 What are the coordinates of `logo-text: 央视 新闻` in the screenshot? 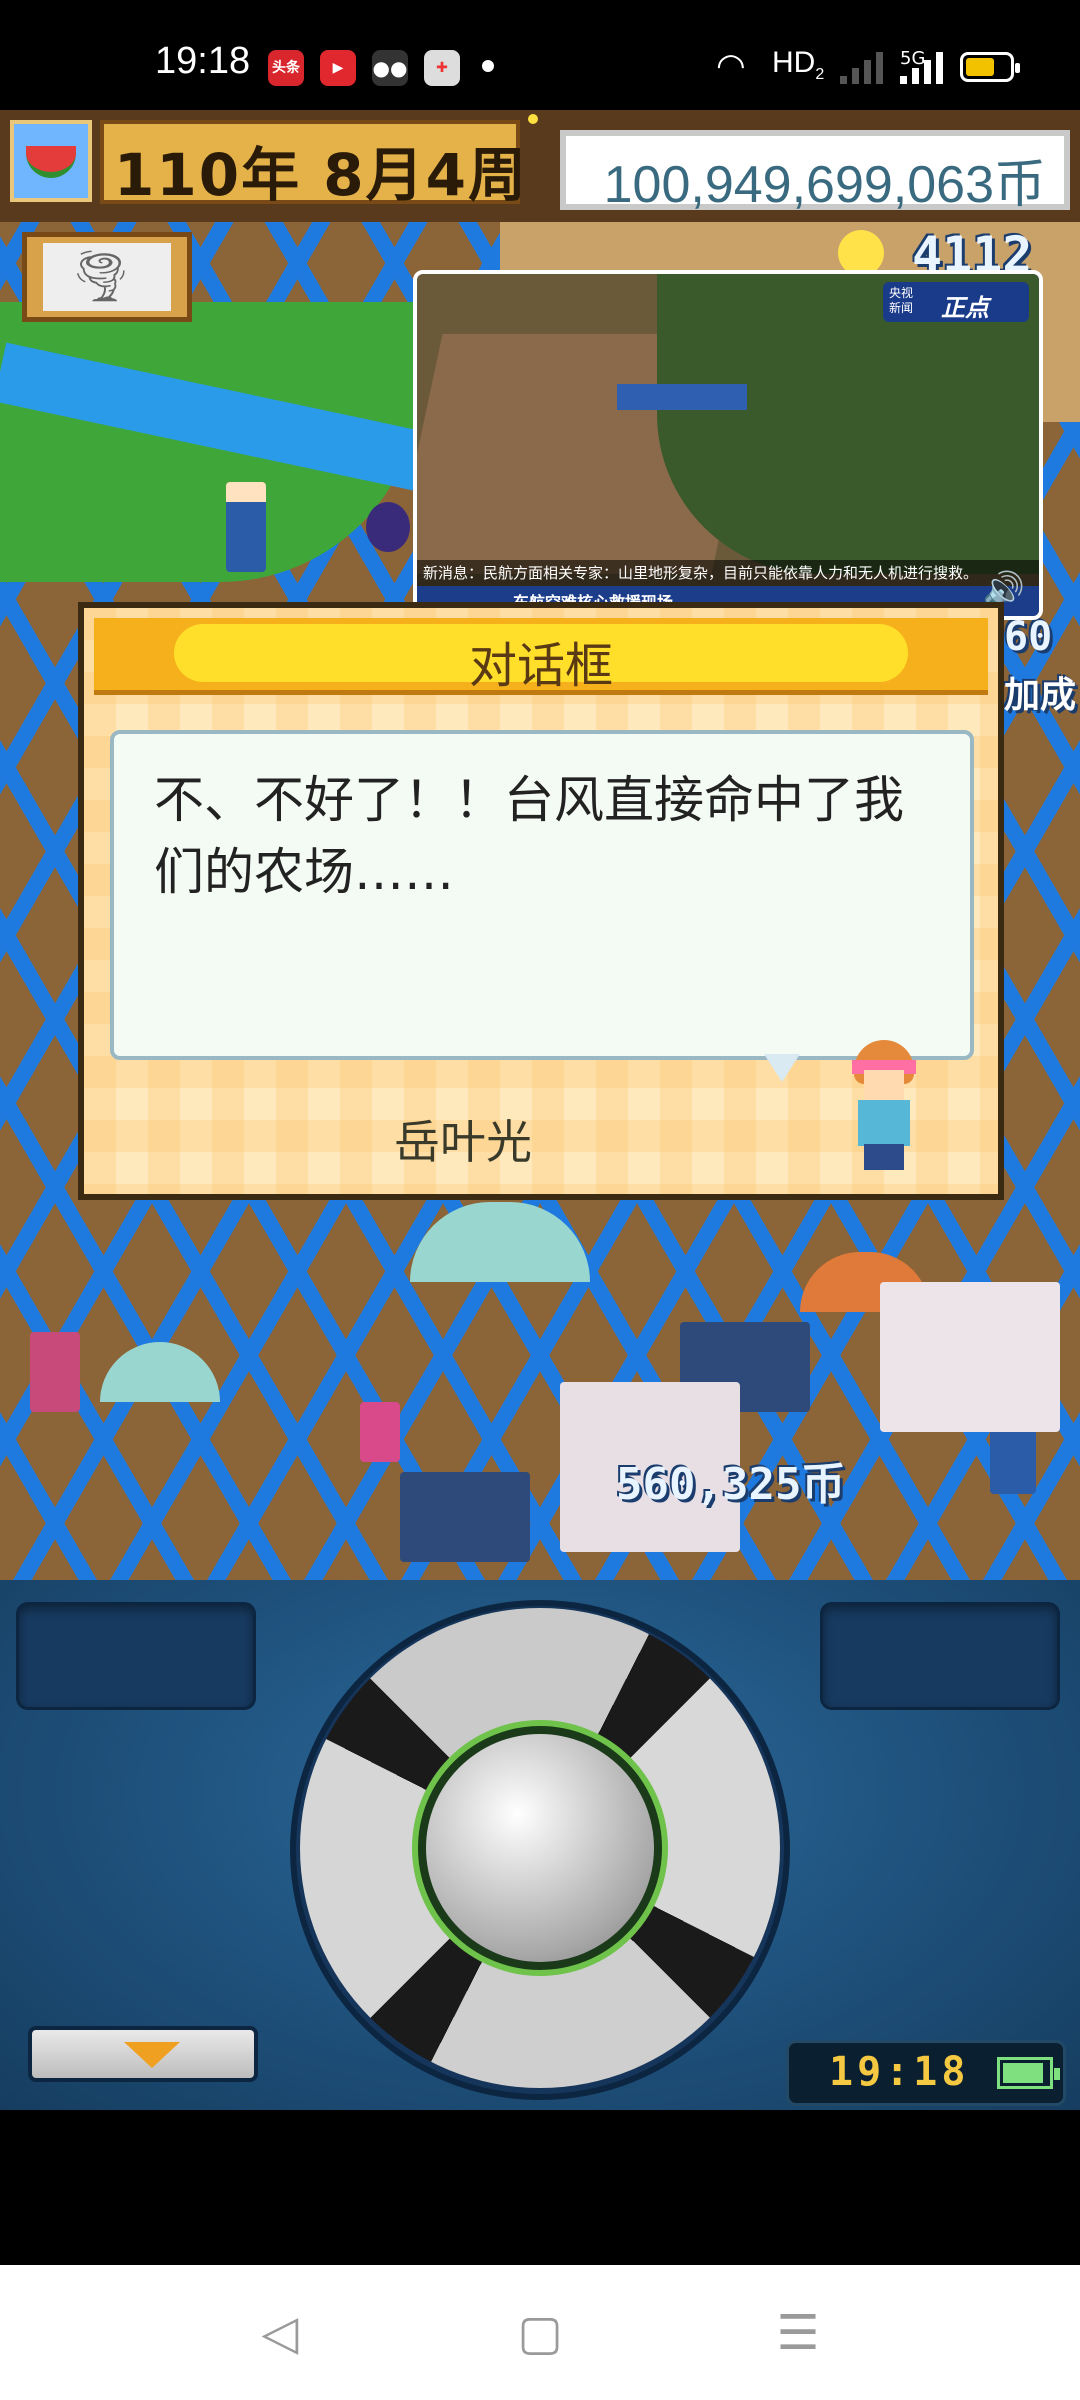 It's located at (901, 300).